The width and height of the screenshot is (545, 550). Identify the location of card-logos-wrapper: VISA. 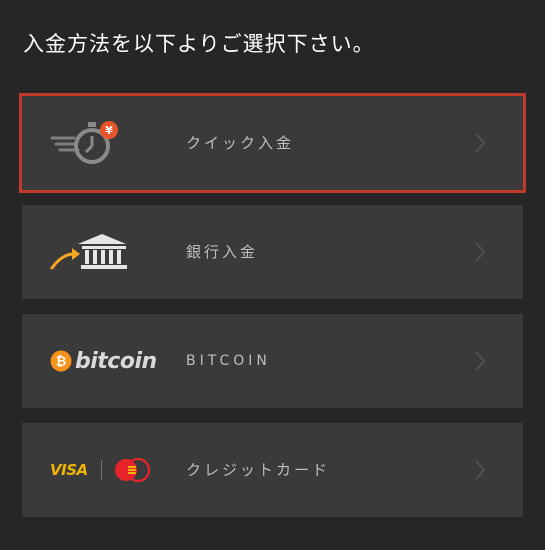
(105, 470).